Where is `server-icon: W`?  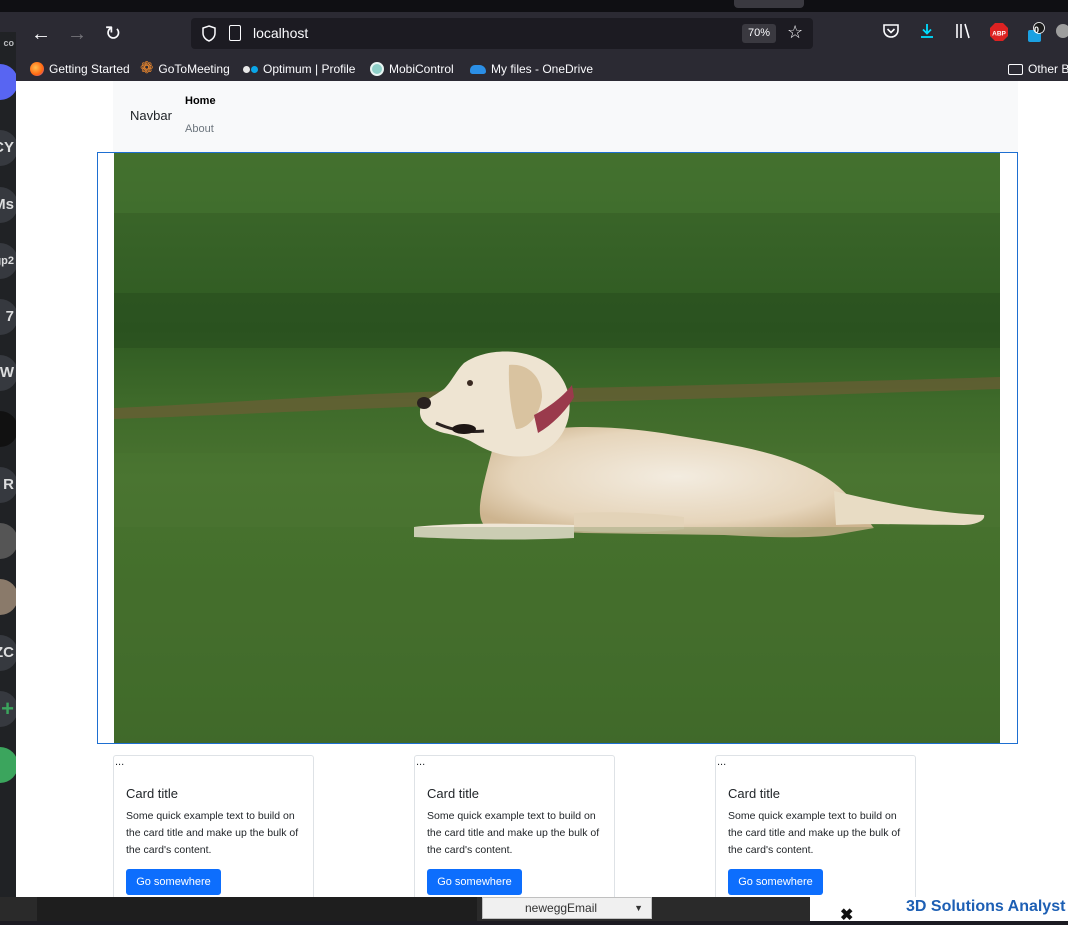
server-icon: W is located at coordinates (8, 373).